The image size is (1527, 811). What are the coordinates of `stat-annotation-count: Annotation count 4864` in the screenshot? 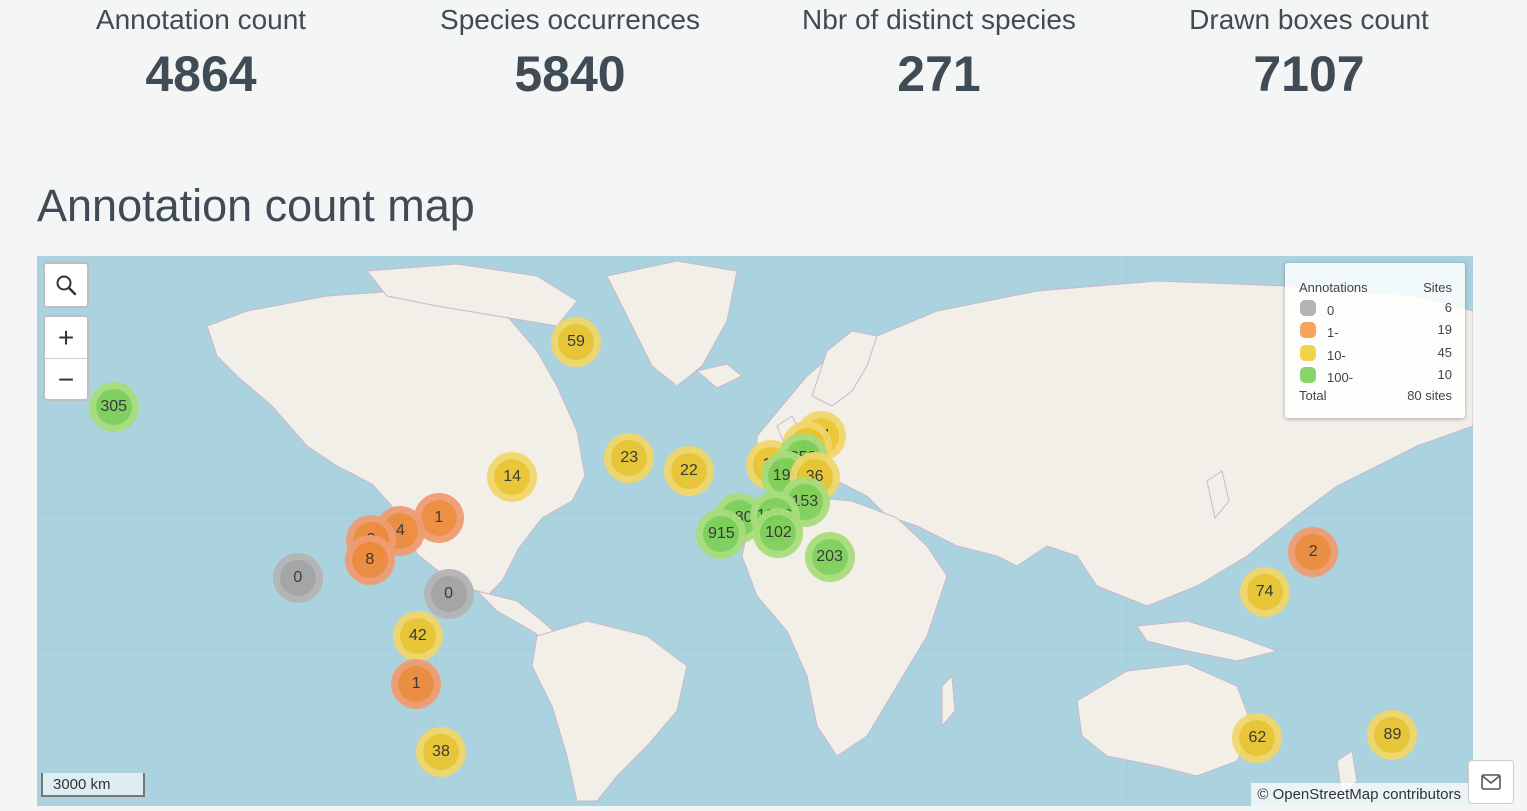 It's located at (201, 52).